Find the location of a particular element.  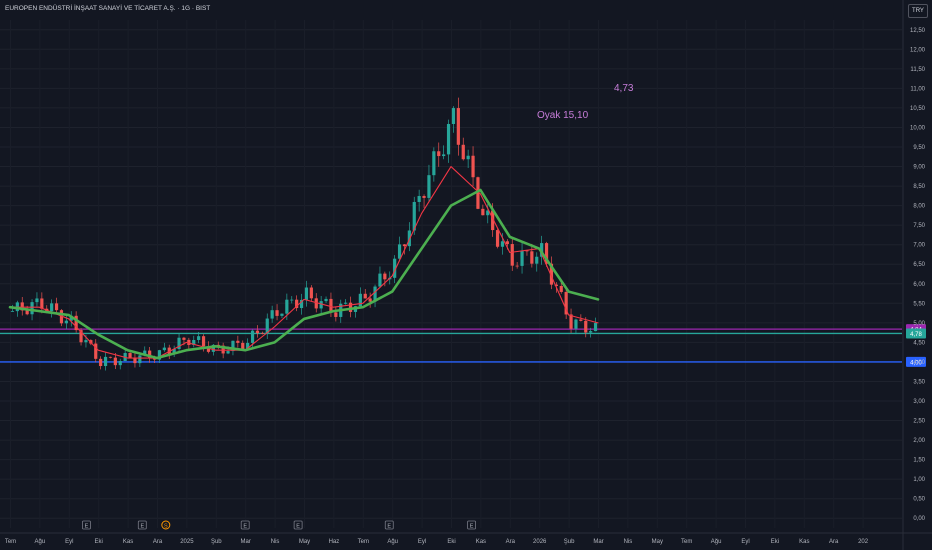

y-tick-label: 2,50 is located at coordinates (919, 422).